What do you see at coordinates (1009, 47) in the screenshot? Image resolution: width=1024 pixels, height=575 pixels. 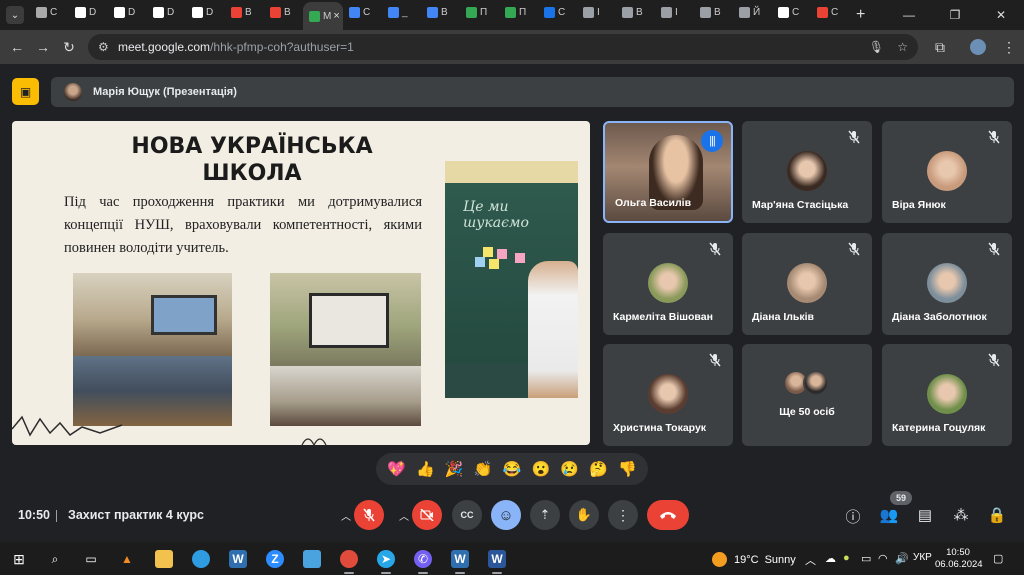 I see `browser-menu-icon: ⋮` at bounding box center [1009, 47].